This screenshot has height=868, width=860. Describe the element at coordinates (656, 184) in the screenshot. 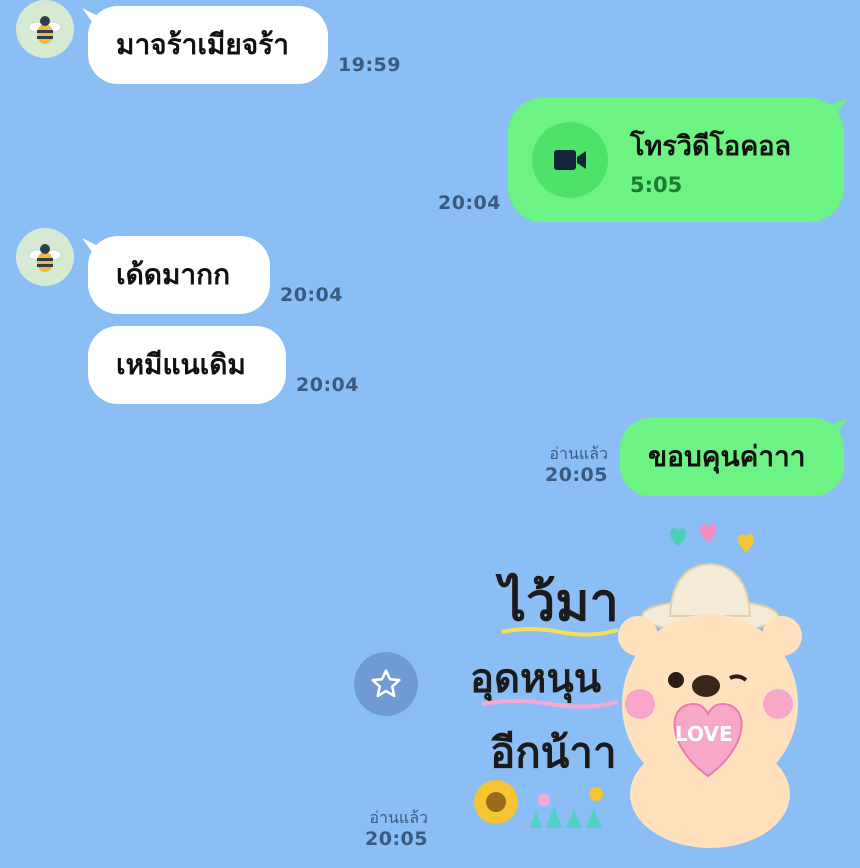

I see `call-duration: 5:05` at that location.